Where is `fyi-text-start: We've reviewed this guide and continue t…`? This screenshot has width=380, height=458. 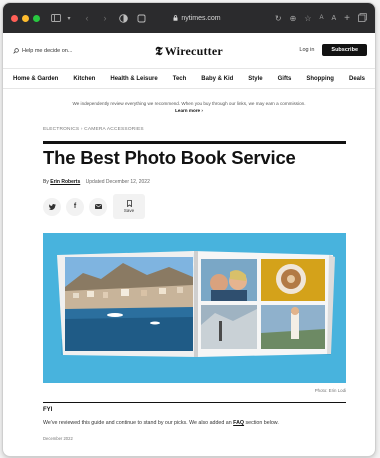 fyi-text-start: We've reviewed this guide and continue t… is located at coordinates (138, 423).